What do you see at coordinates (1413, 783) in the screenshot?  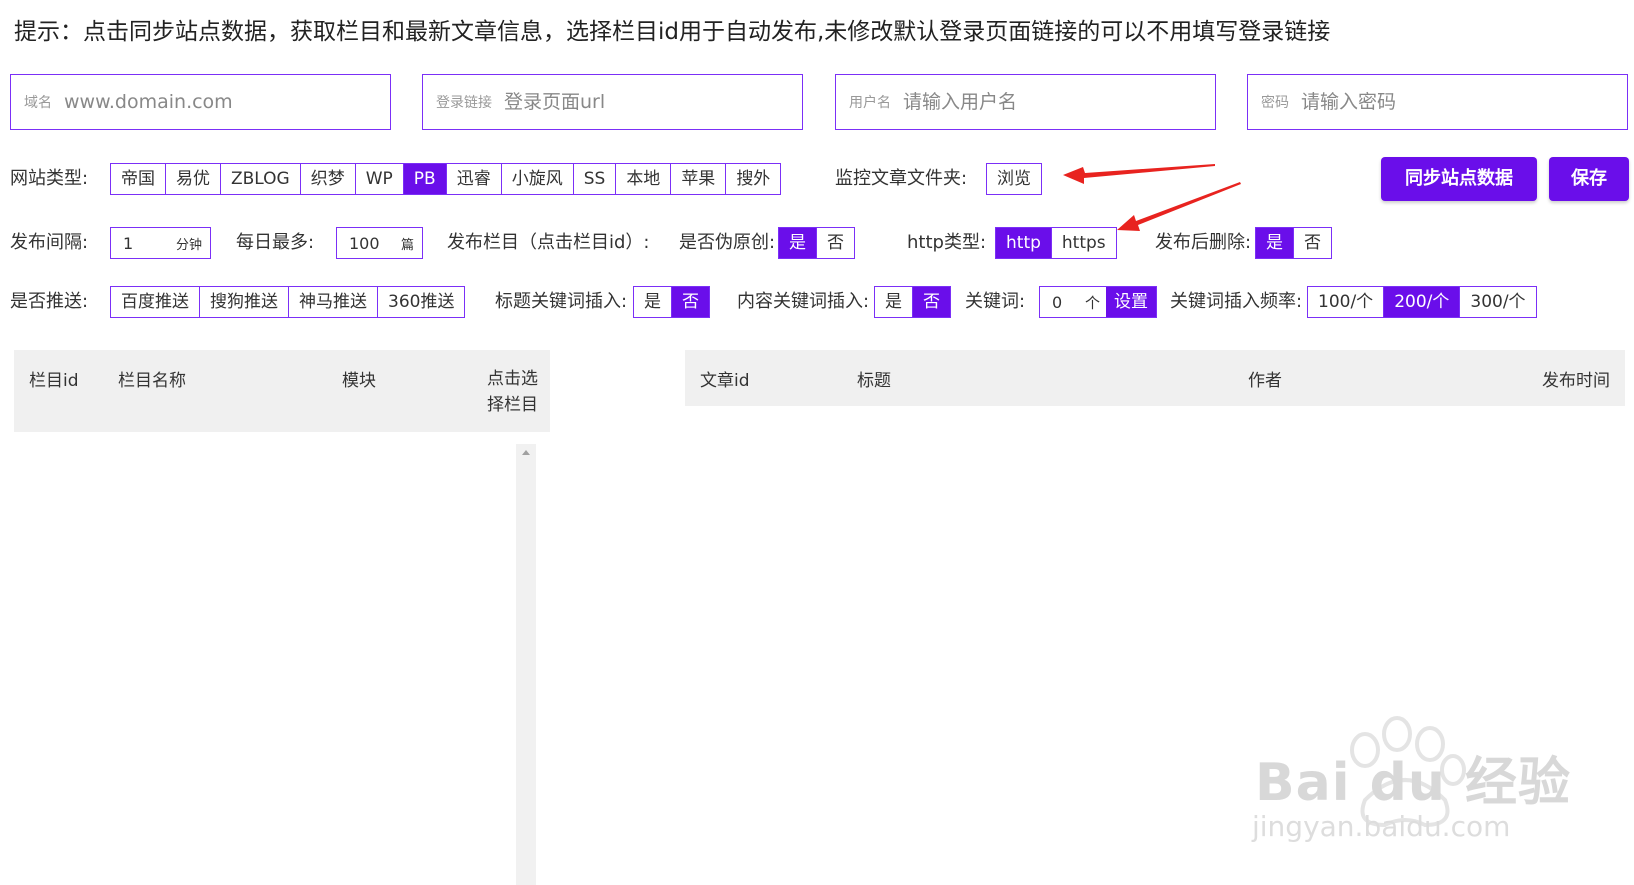 I see `watermark-text: Bai du 经验` at bounding box center [1413, 783].